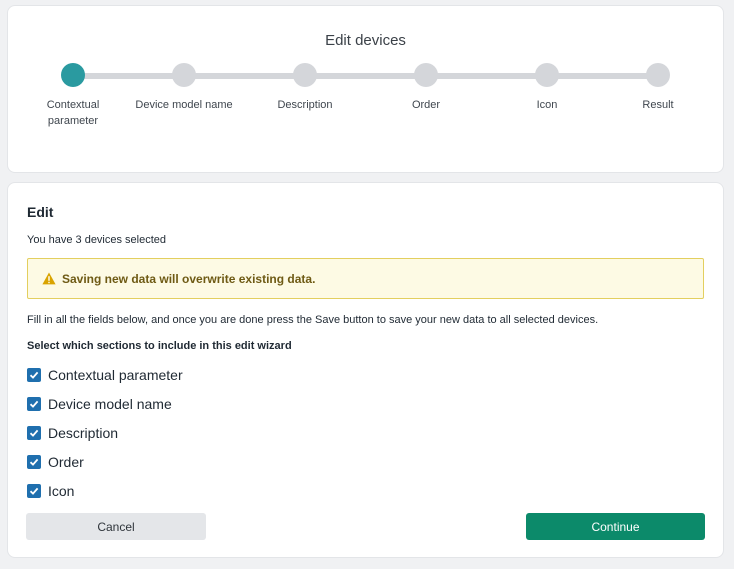 Image resolution: width=734 pixels, height=569 pixels. What do you see at coordinates (73, 113) in the screenshot?
I see `step-label: Contextual parameter` at bounding box center [73, 113].